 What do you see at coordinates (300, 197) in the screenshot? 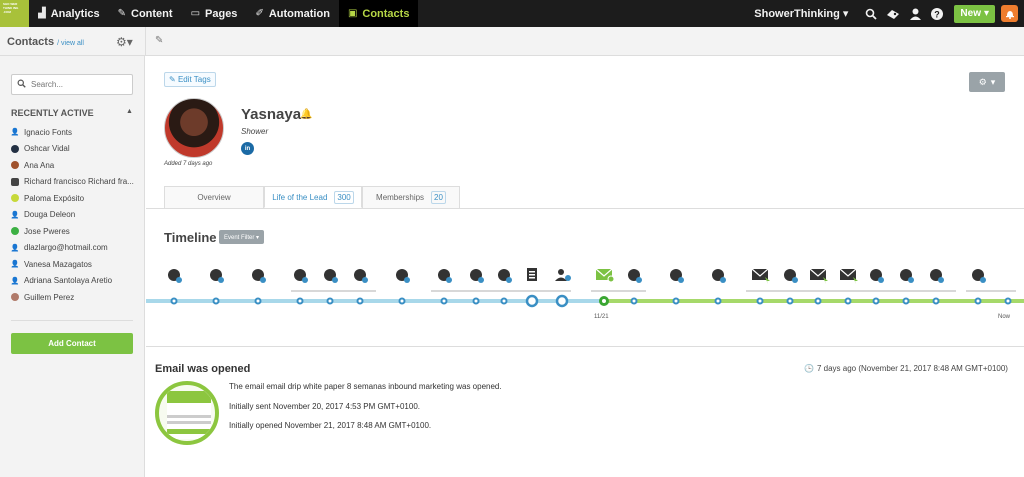
I see `tab-label: Life of the Lead` at bounding box center [300, 197].